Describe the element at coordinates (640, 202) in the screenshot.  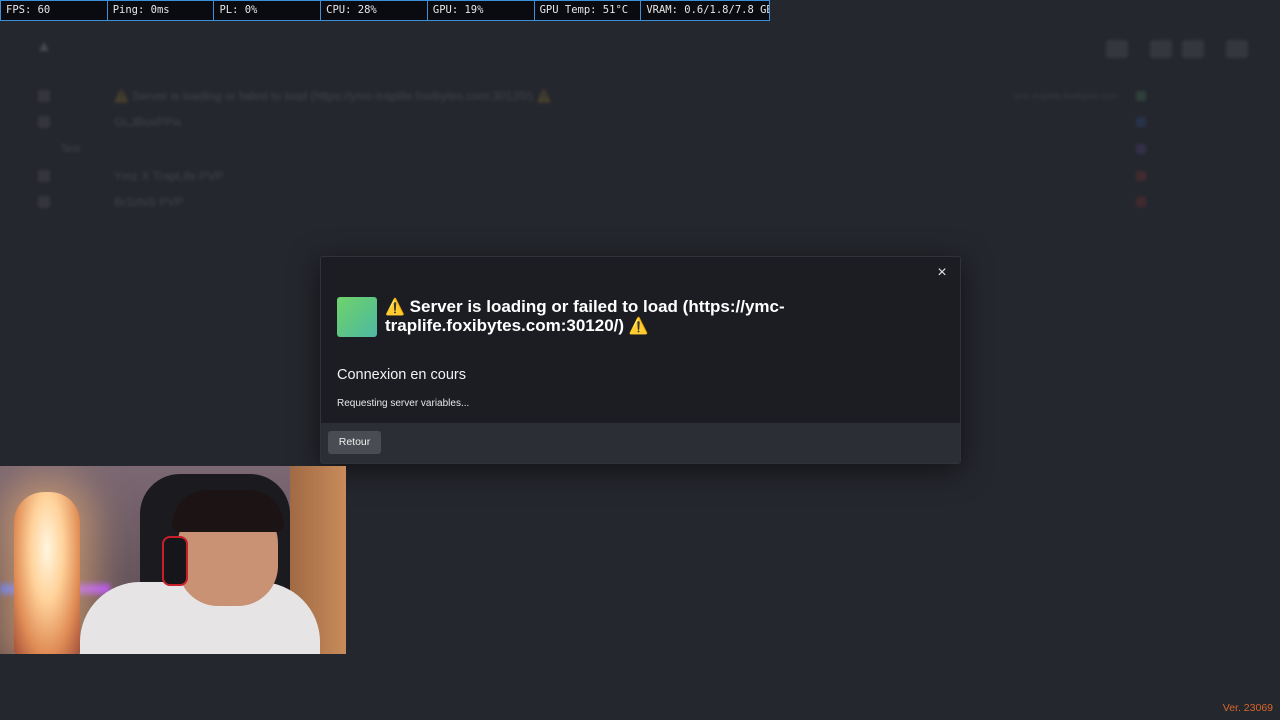
I see `server-row: Br3zhiS PVP` at that location.